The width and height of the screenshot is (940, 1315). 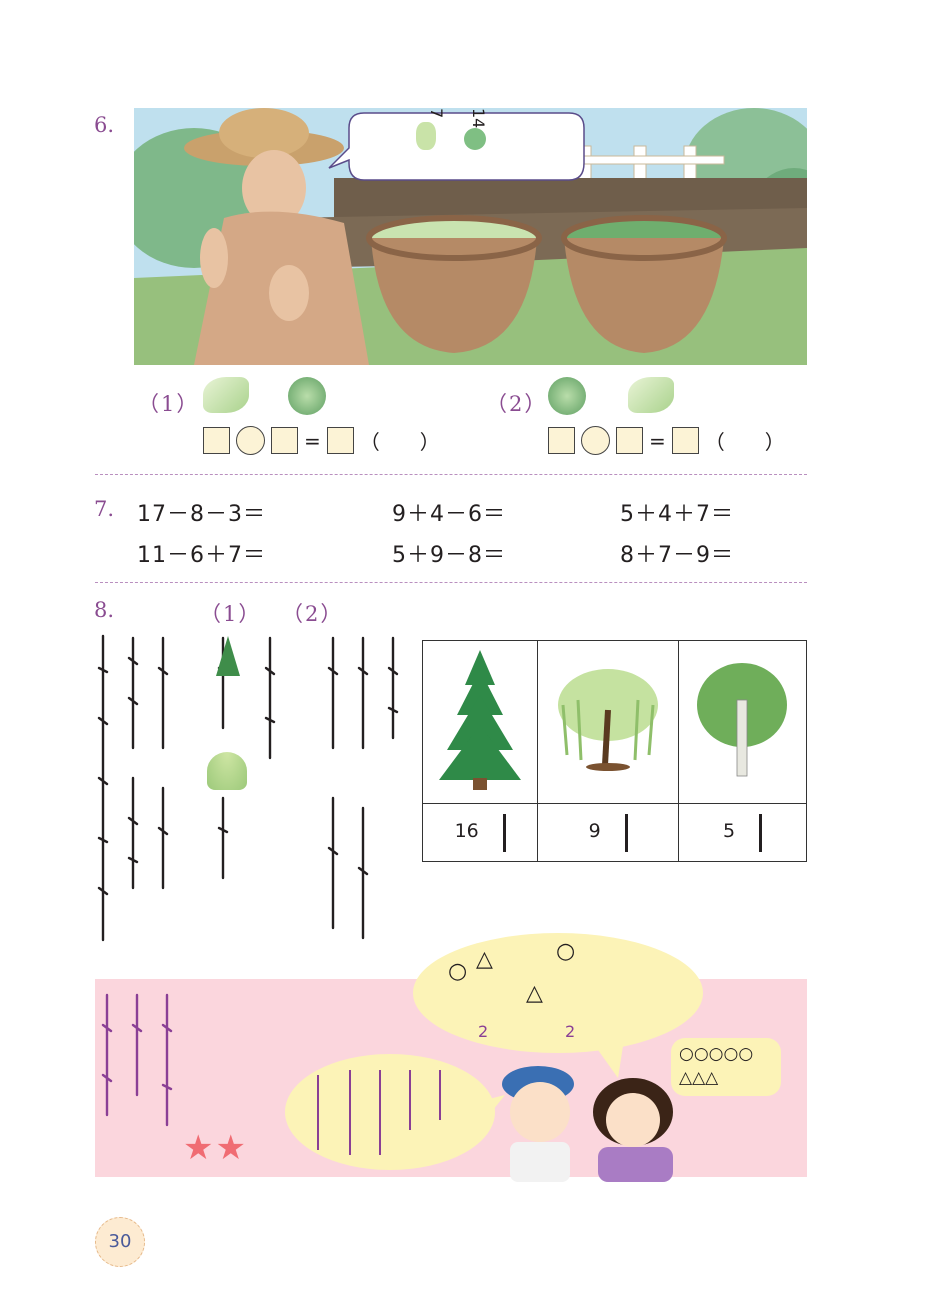 What do you see at coordinates (449, 555) in the screenshot?
I see `equation-5: 5＋9－8＝` at bounding box center [449, 555].